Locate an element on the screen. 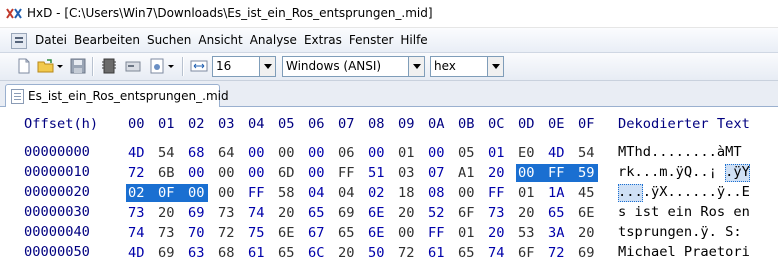 The width and height of the screenshot is (778, 264). menu-analyse: Analyse is located at coordinates (273, 40).